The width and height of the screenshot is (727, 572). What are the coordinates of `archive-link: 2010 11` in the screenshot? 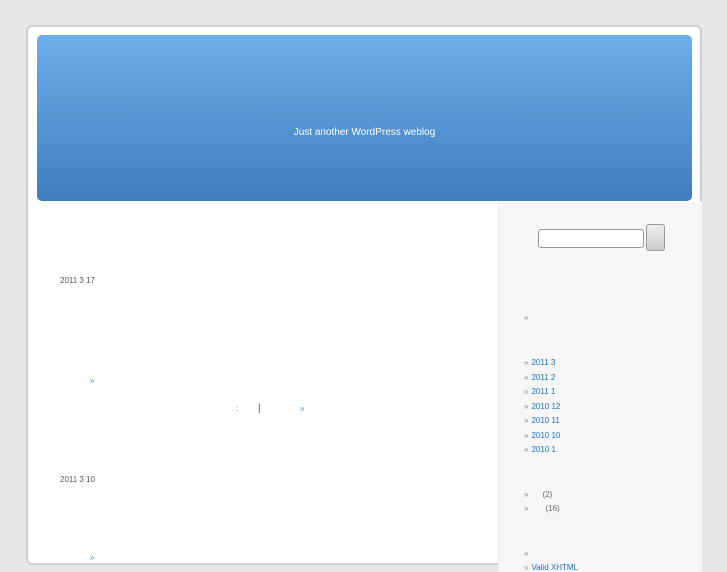 It's located at (545, 420).